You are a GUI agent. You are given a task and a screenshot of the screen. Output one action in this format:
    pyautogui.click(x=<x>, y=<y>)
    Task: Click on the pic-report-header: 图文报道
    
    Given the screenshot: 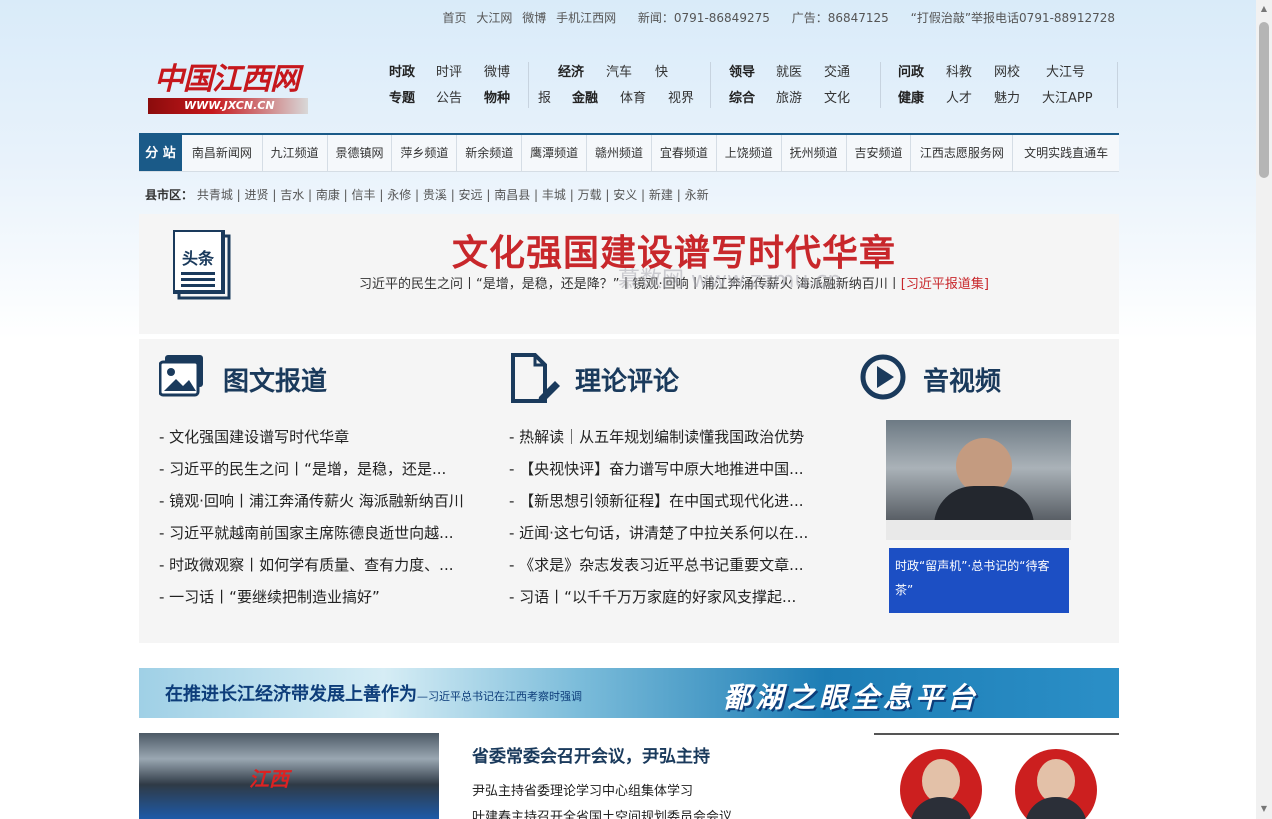 What is the action you would take?
    pyautogui.click(x=289, y=380)
    